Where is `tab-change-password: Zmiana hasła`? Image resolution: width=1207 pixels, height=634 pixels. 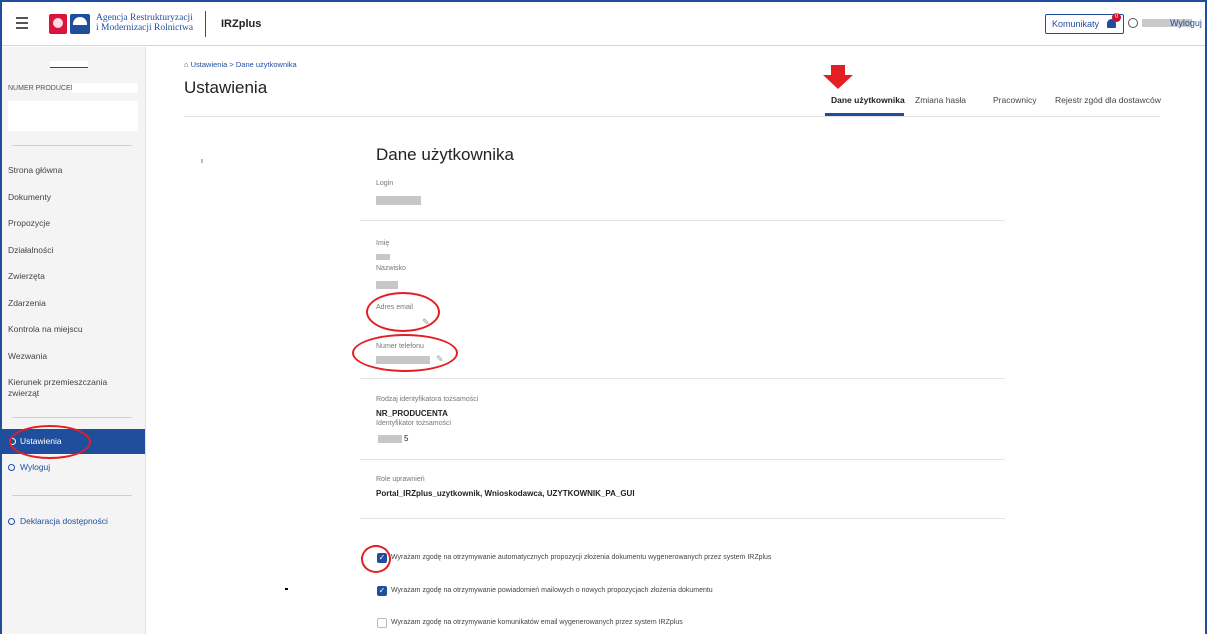
tab-change-password: Zmiana hasła is located at coordinates (940, 100).